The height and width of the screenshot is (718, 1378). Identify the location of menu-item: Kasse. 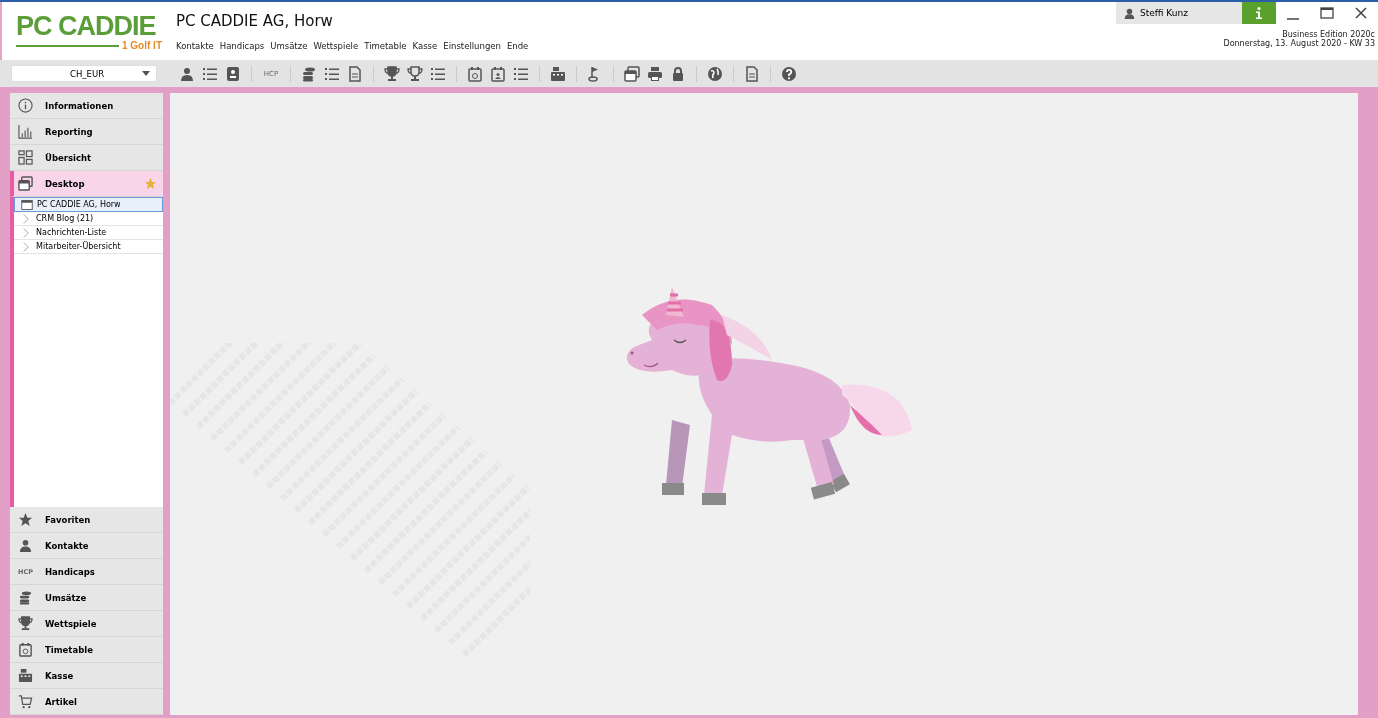
(425, 46).